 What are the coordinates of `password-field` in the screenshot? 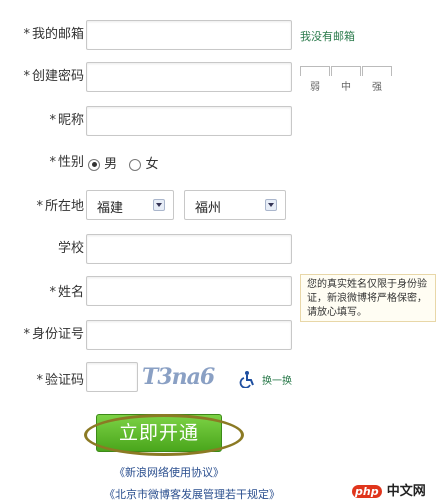 It's located at (189, 77).